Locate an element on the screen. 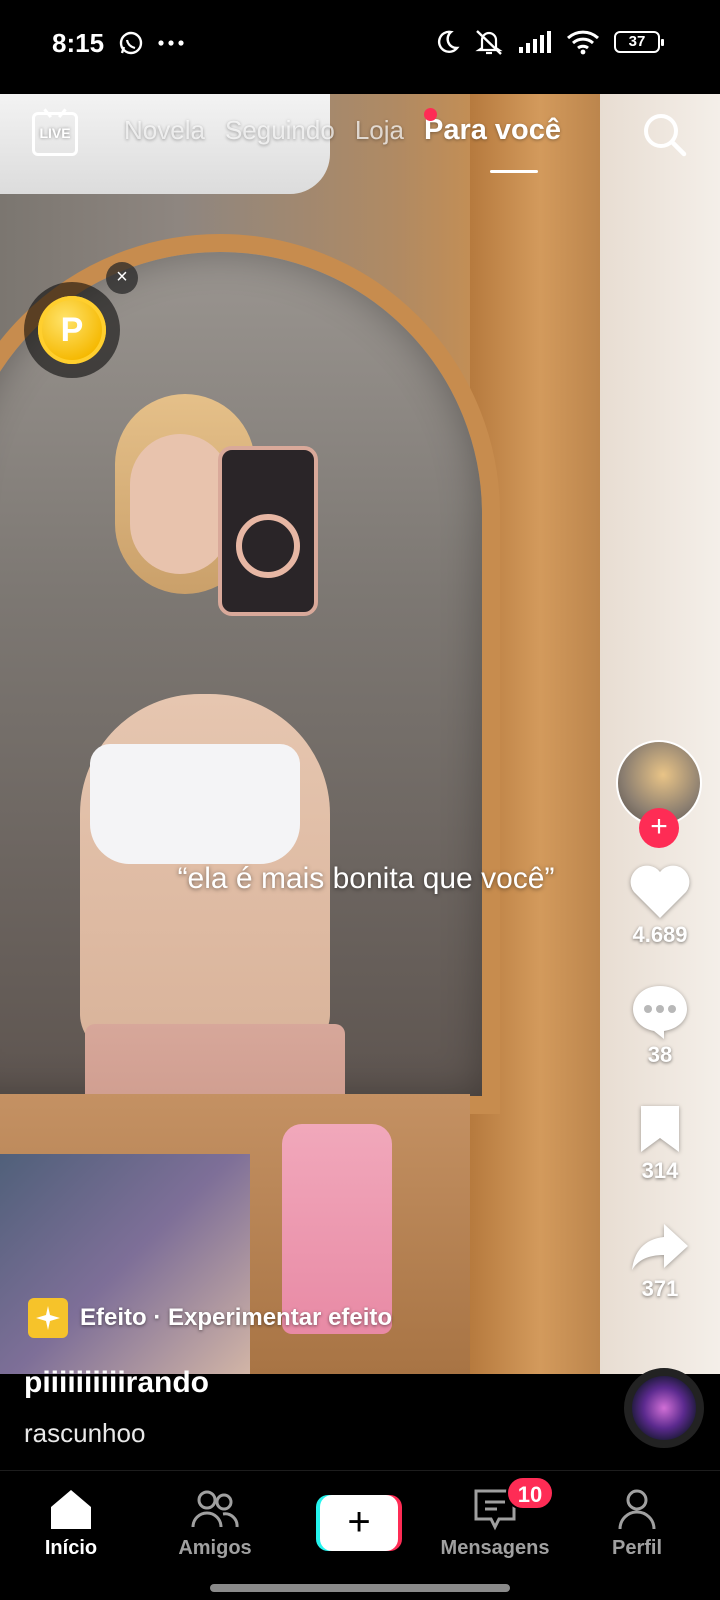 This screenshot has height=1600, width=720. username: piiiiiiiiiirando is located at coordinates (116, 1383).